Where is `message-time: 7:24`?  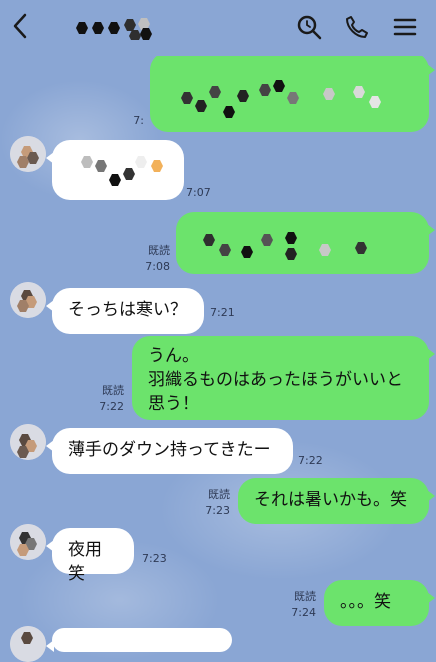 message-time: 7:24 is located at coordinates (303, 612).